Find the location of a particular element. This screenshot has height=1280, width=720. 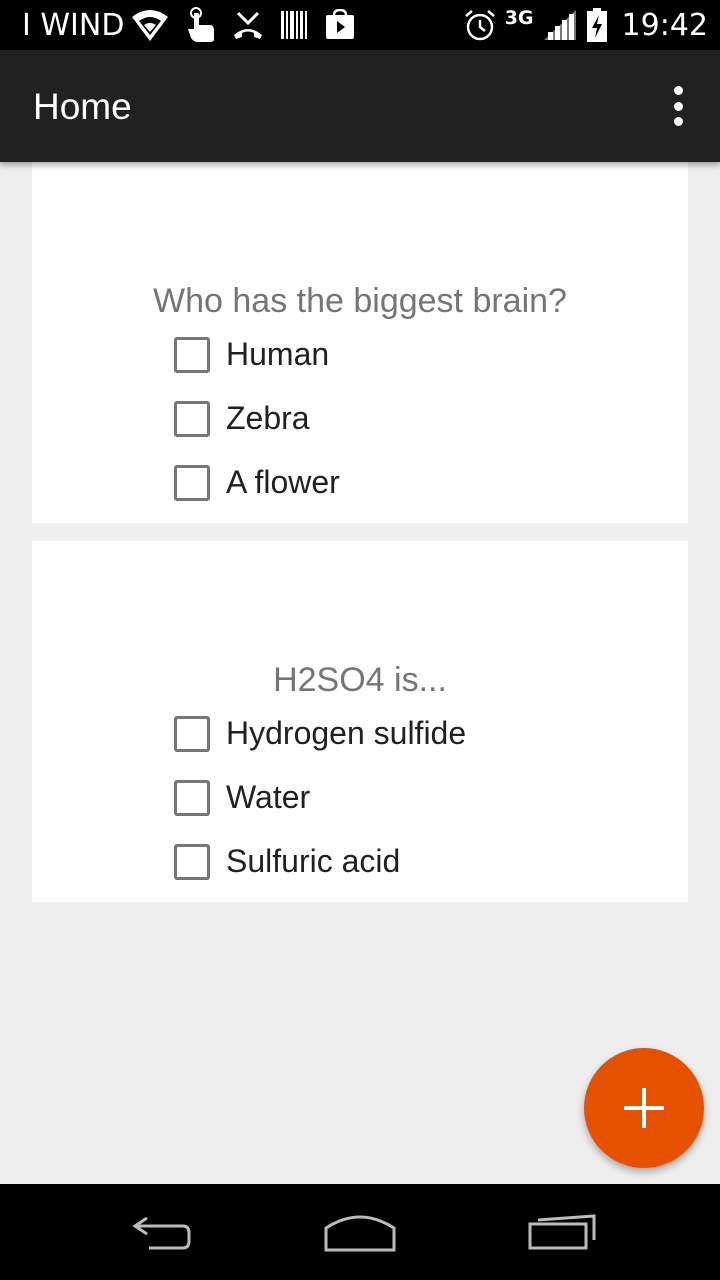

answer-option: A flower is located at coordinates (257, 482).